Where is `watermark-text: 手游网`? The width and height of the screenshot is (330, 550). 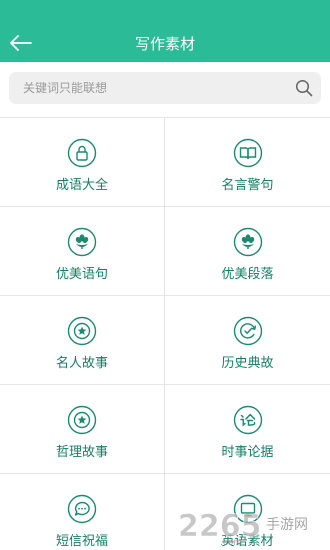
watermark-text: 手游网 is located at coordinates (287, 525).